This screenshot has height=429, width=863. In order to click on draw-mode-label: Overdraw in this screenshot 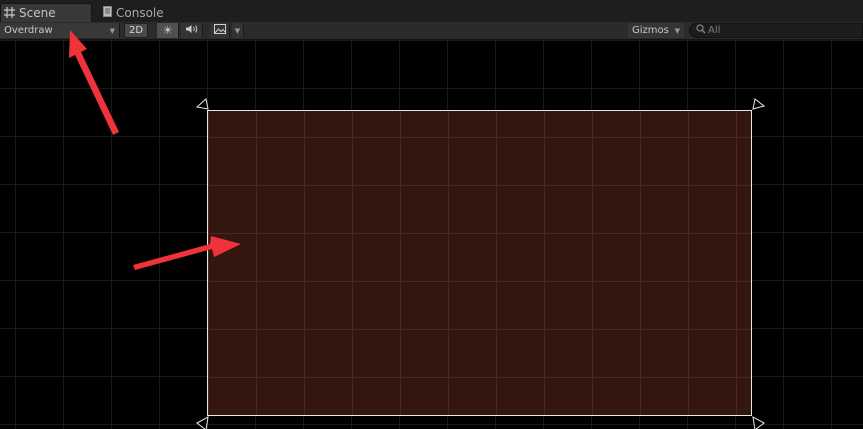, I will do `click(28, 30)`.